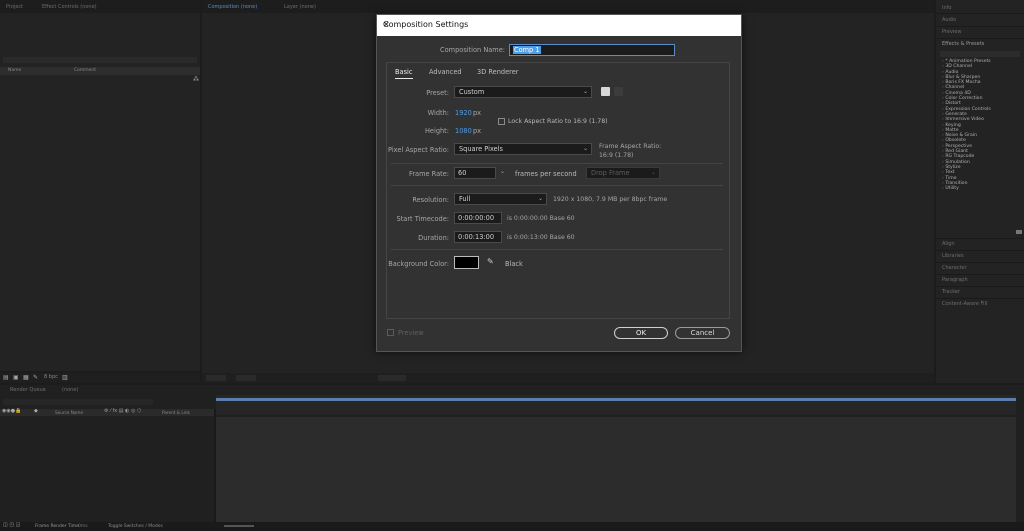 The width and height of the screenshot is (1024, 531). What do you see at coordinates (953, 256) in the screenshot?
I see `tab-libraries: Libraries` at bounding box center [953, 256].